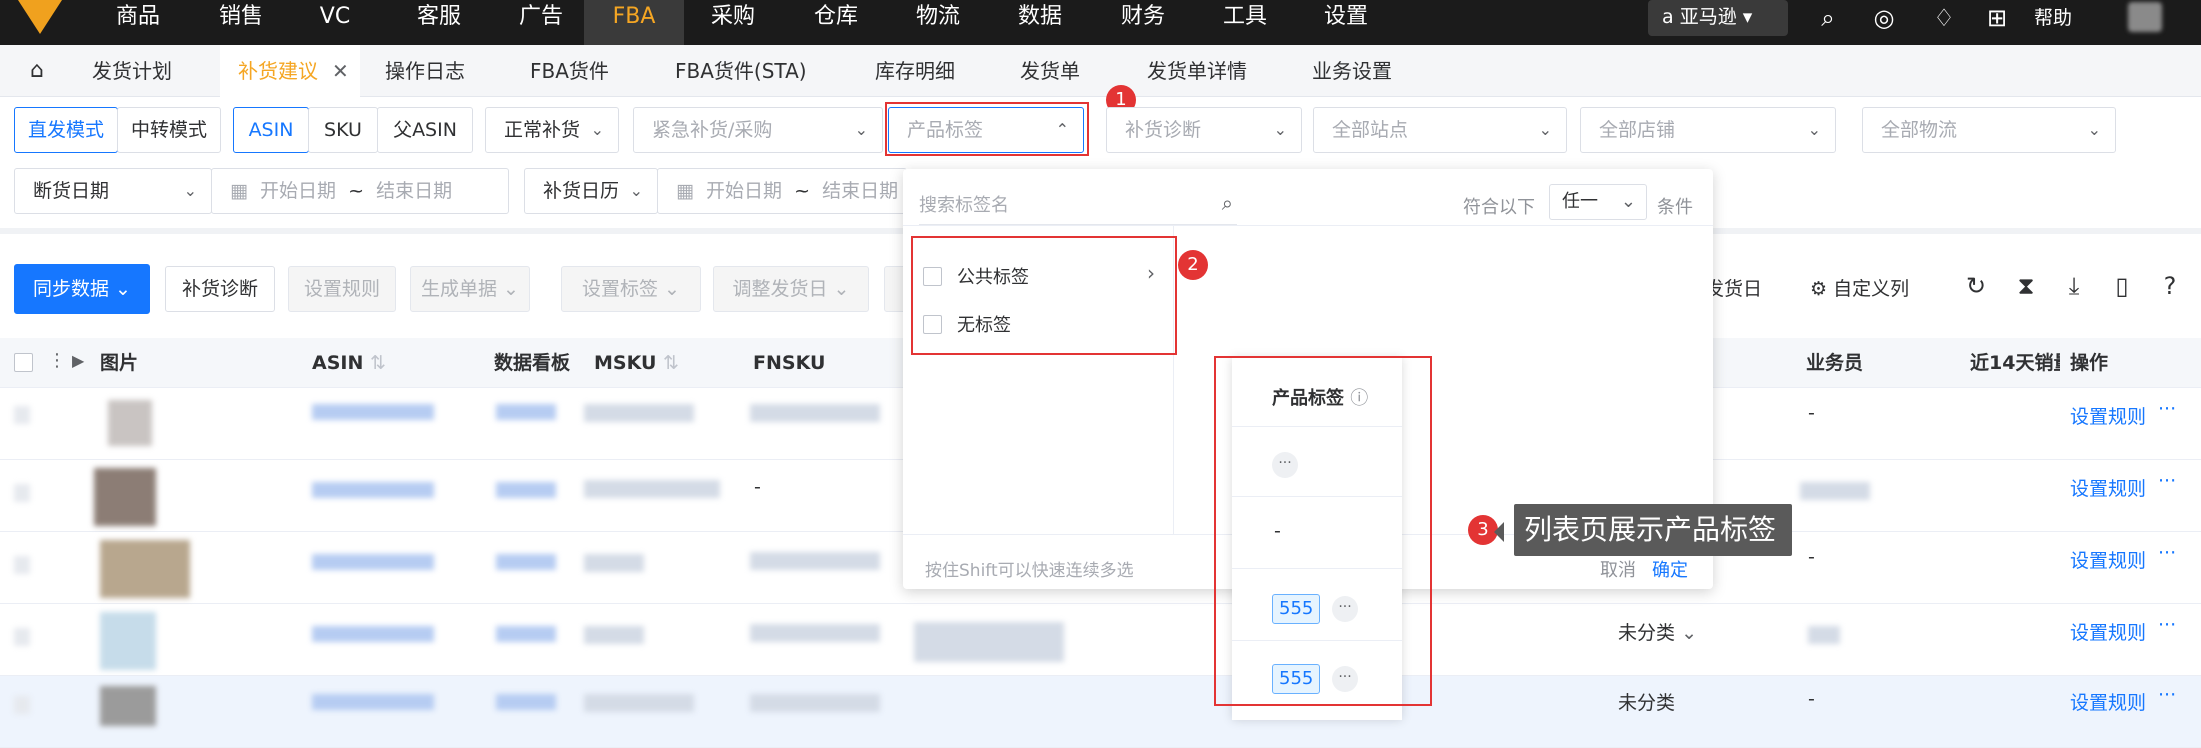 The width and height of the screenshot is (2201, 748). I want to click on tab-shipment-plan: 发货计划, so click(132, 71).